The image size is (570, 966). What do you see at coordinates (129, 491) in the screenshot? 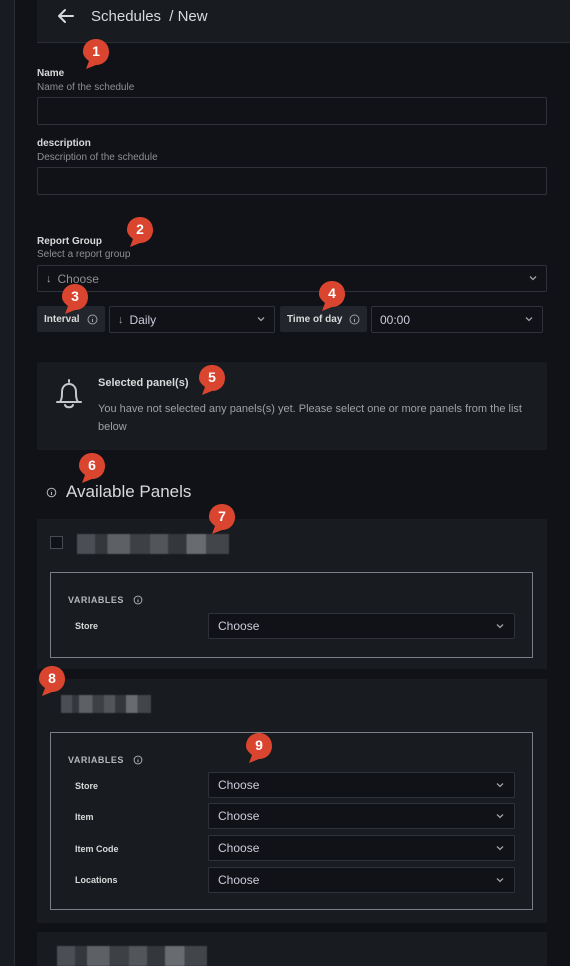
I see `available-panels-title: Available Panels` at bounding box center [129, 491].